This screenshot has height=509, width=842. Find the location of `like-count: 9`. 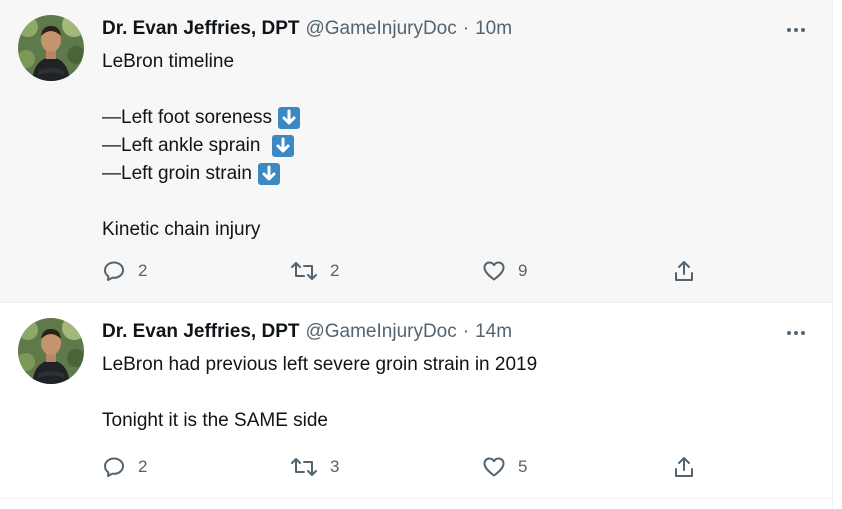

like-count: 9 is located at coordinates (523, 270).